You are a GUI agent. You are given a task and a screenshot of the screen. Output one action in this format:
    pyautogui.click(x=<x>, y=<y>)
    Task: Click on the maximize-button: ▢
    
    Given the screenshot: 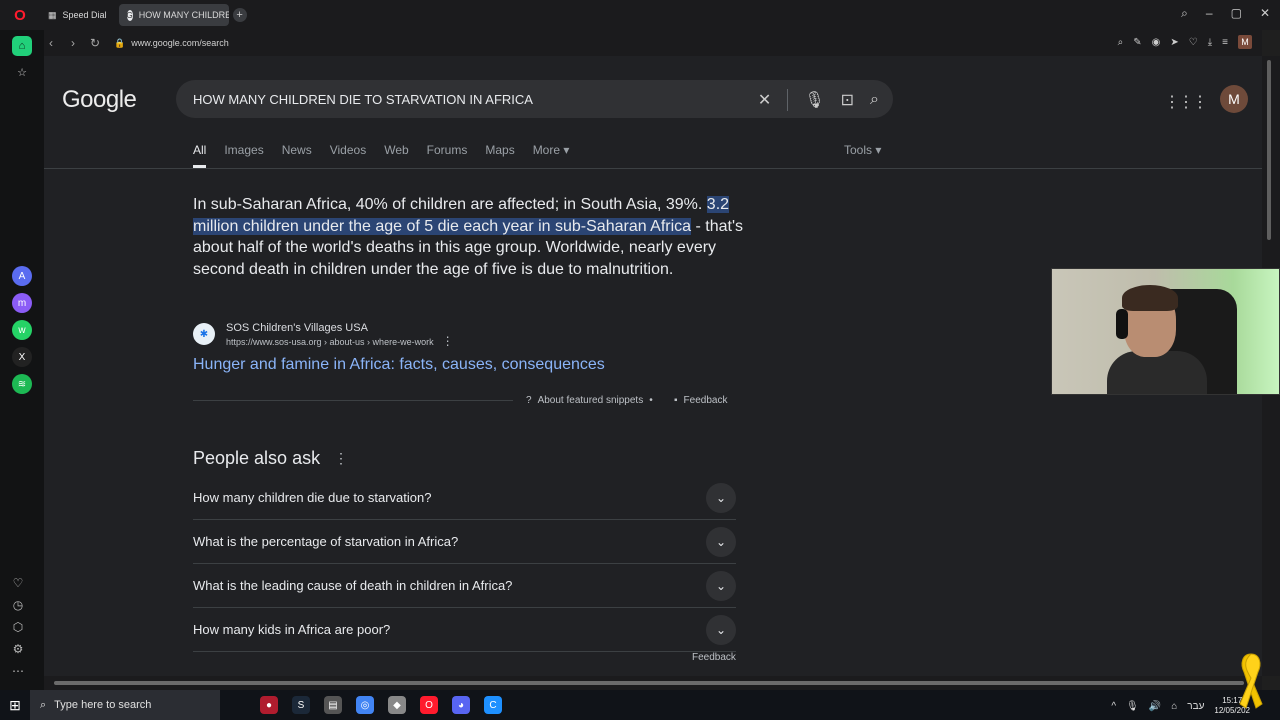 What is the action you would take?
    pyautogui.click(x=1236, y=13)
    